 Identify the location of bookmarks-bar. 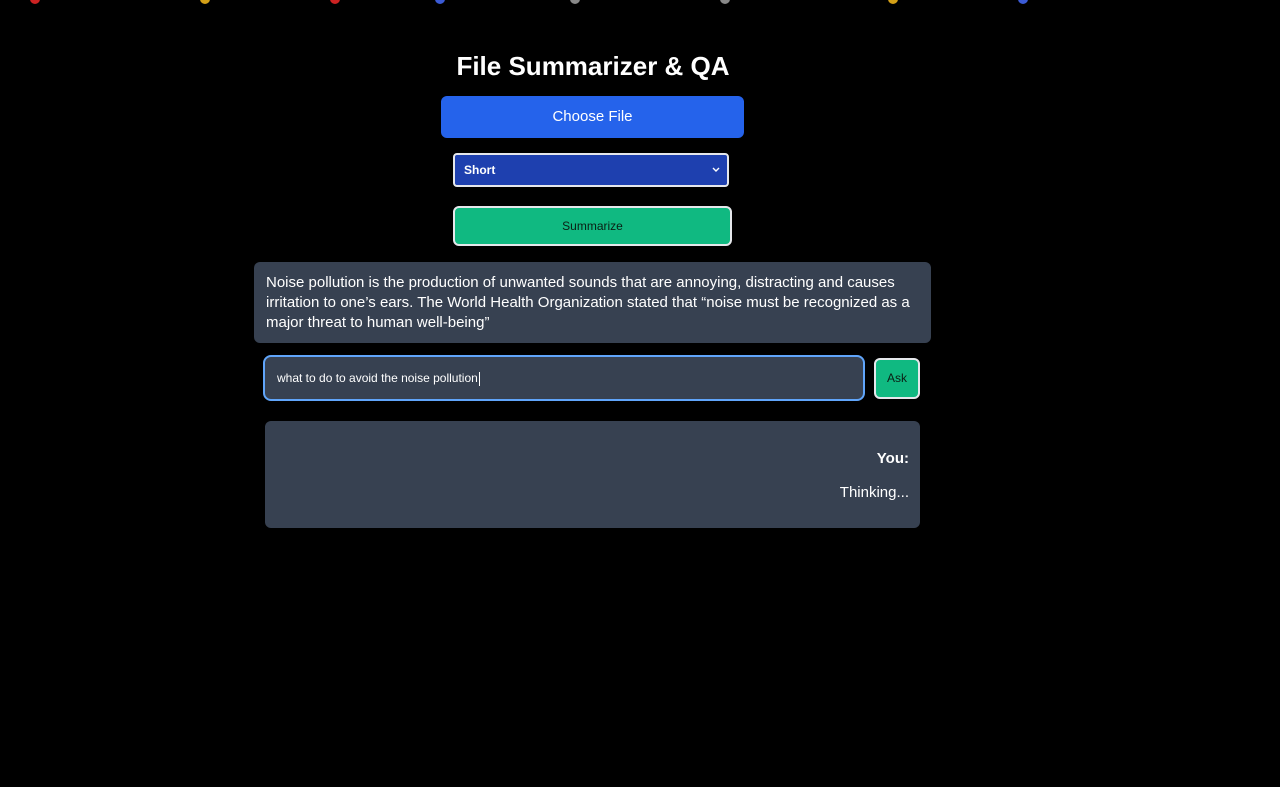
(640, 3).